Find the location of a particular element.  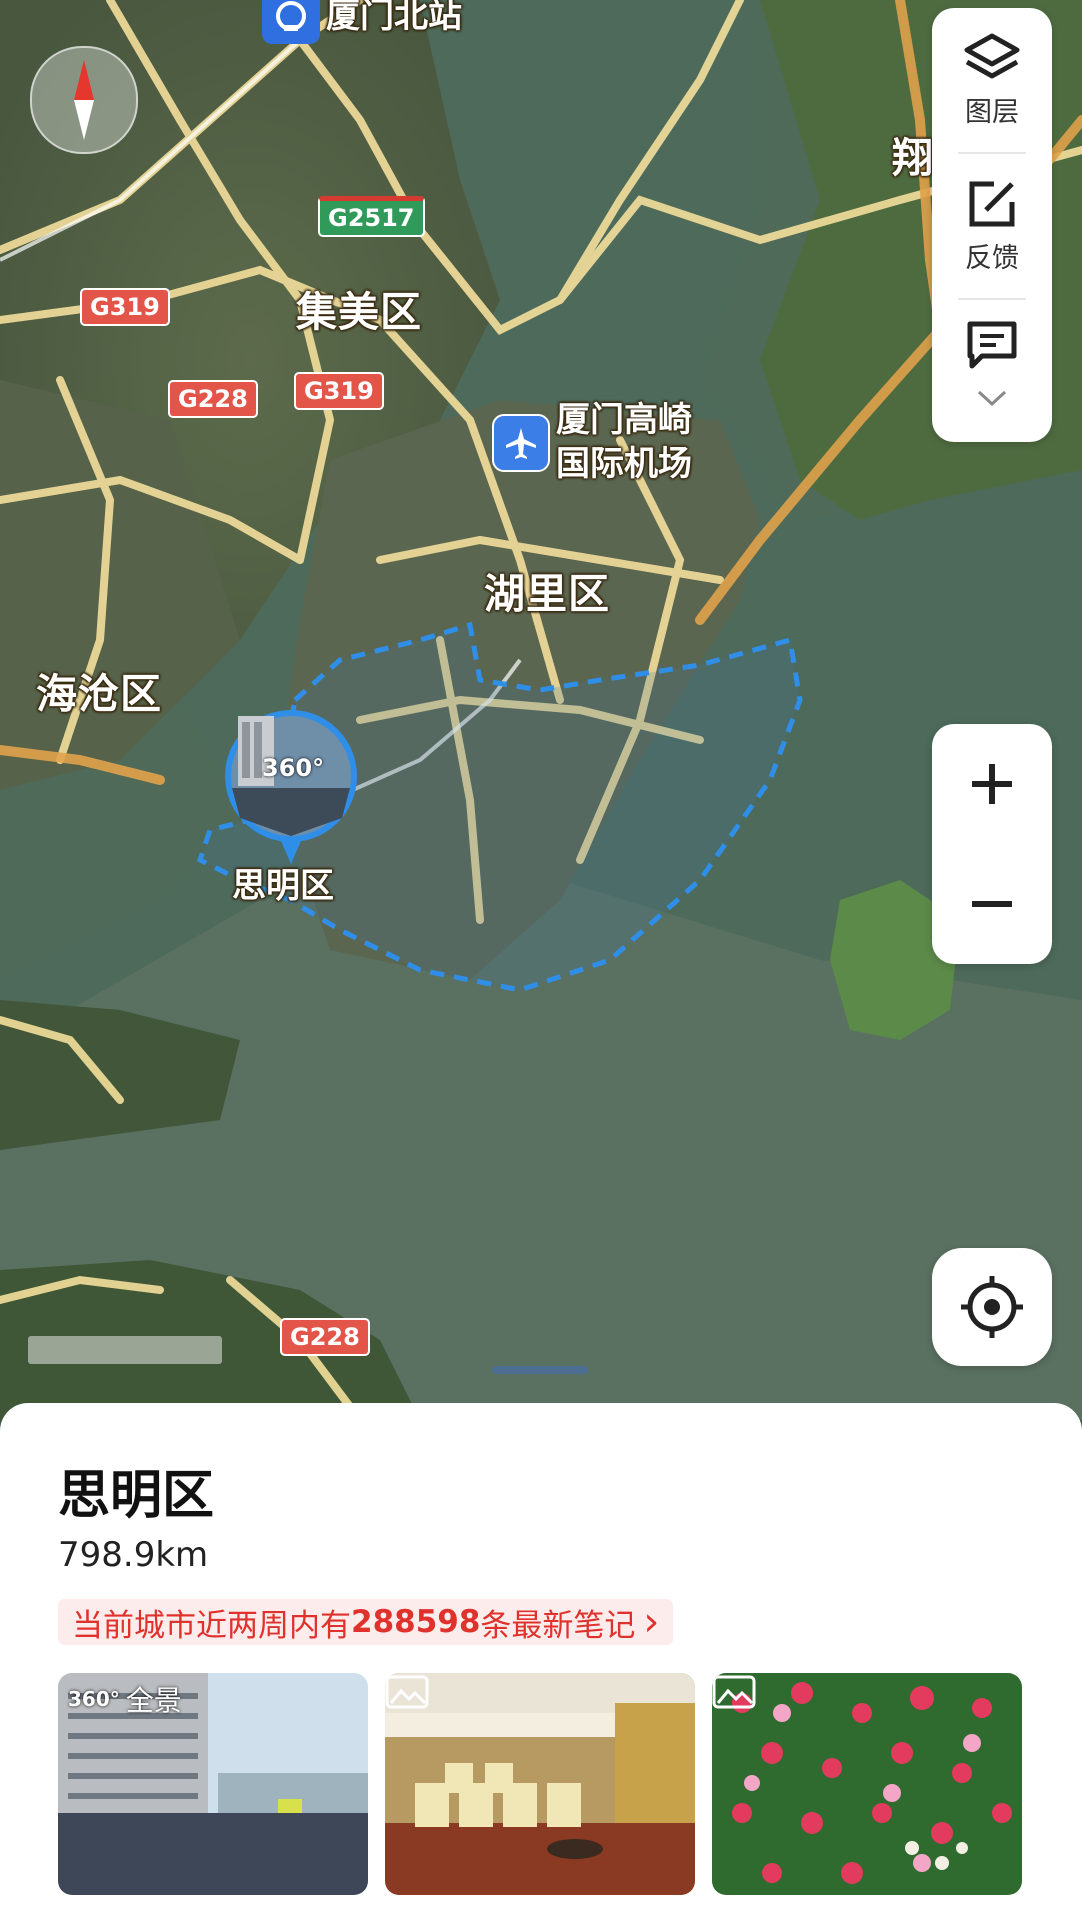

feedback-edit-icon is located at coordinates (992, 203).